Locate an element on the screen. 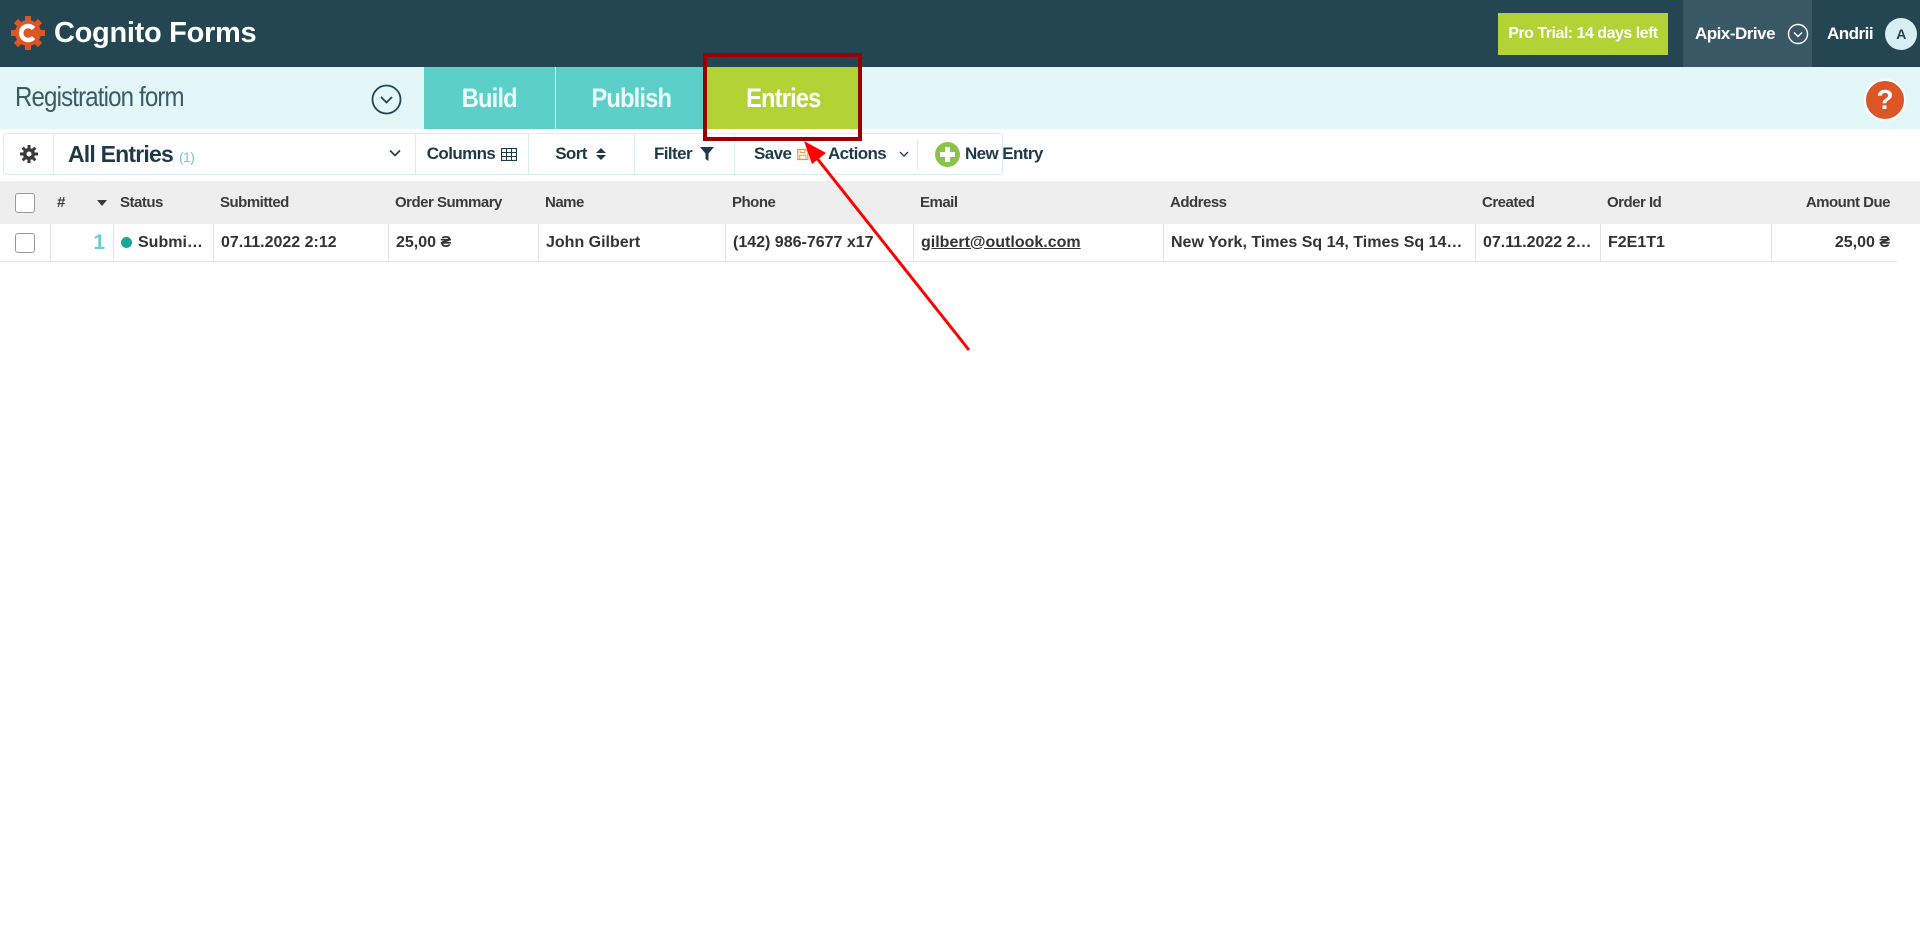 This screenshot has width=1920, height=935. row-checkbox is located at coordinates (25, 242).